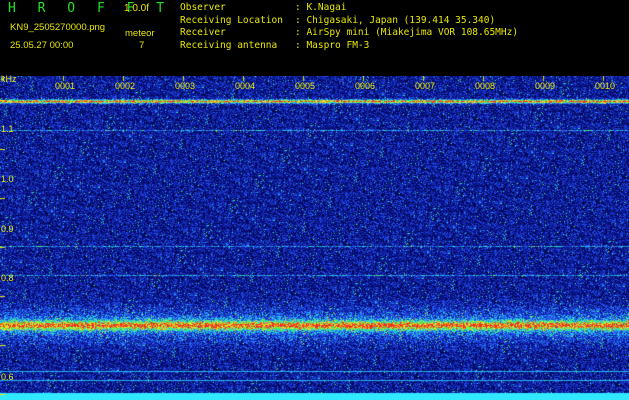 This screenshot has width=629, height=400. What do you see at coordinates (7, 229) in the screenshot?
I see `y-tick-label: 0.9` at bounding box center [7, 229].